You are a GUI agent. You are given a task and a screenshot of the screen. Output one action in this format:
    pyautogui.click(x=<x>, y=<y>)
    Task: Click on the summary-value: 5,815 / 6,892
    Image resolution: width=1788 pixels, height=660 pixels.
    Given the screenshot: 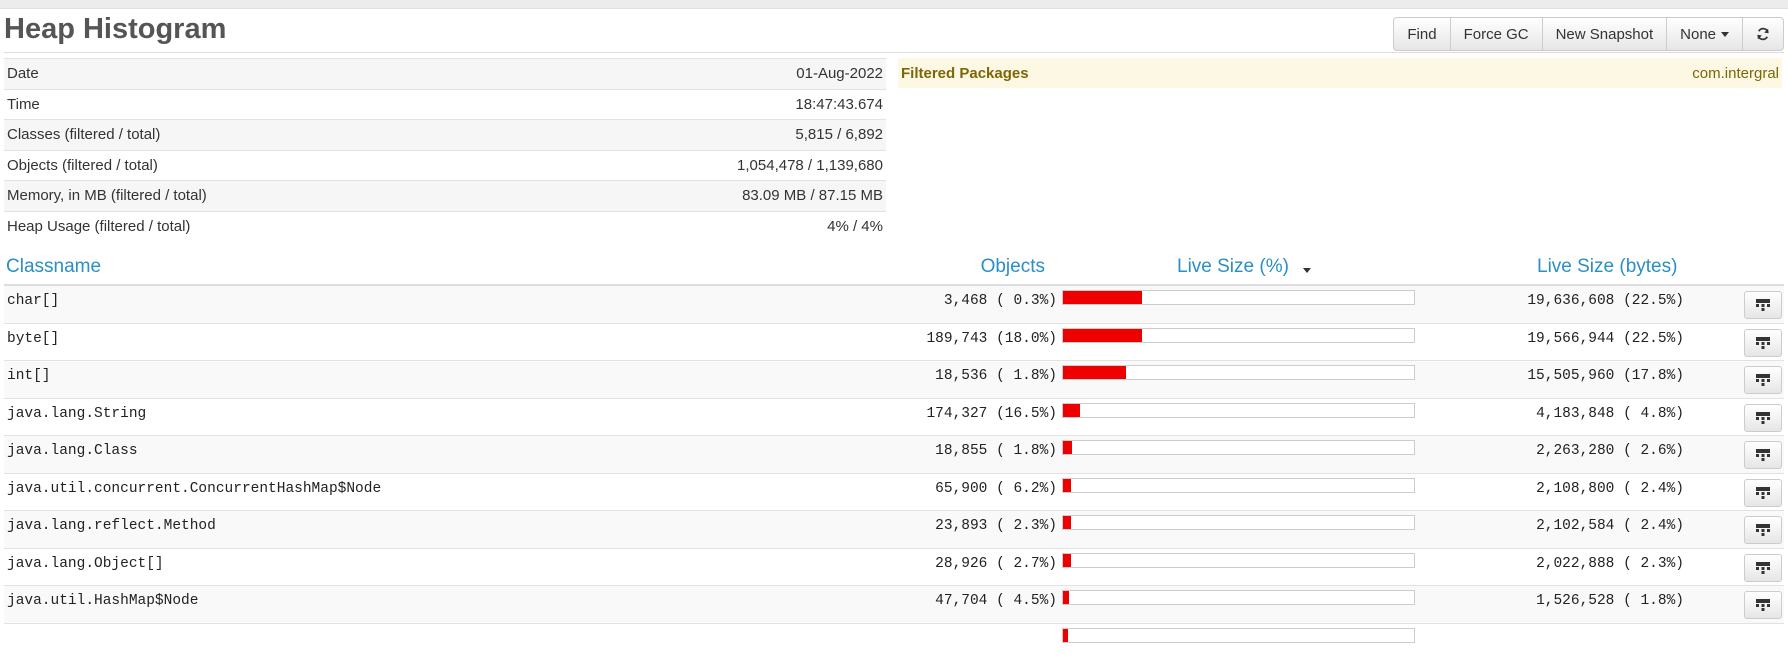 What is the action you would take?
    pyautogui.click(x=698, y=135)
    